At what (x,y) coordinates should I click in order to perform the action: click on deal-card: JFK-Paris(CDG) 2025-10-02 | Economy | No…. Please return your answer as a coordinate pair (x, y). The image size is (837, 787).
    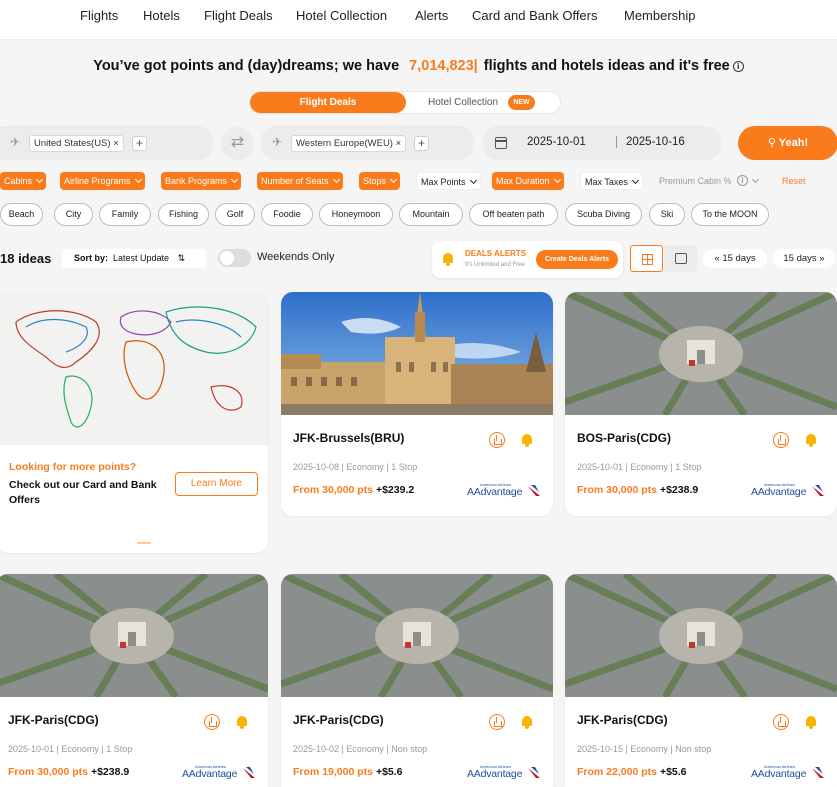
    Looking at the image, I should click on (417, 680).